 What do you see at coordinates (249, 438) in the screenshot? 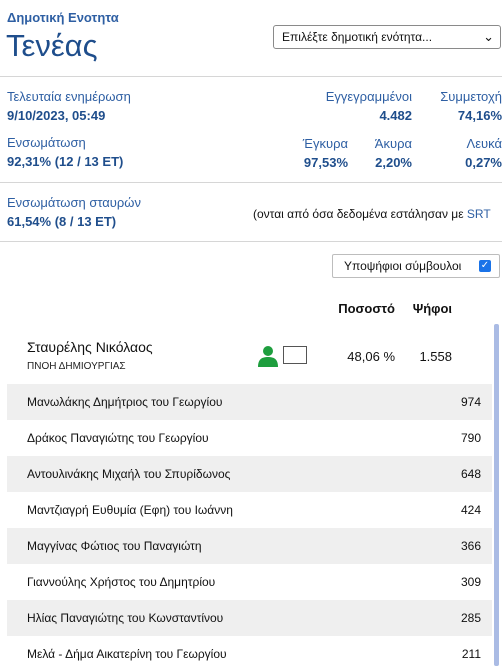
I see `list-item: Δράκος Παναγιώτης του Γεωργίου 790` at bounding box center [249, 438].